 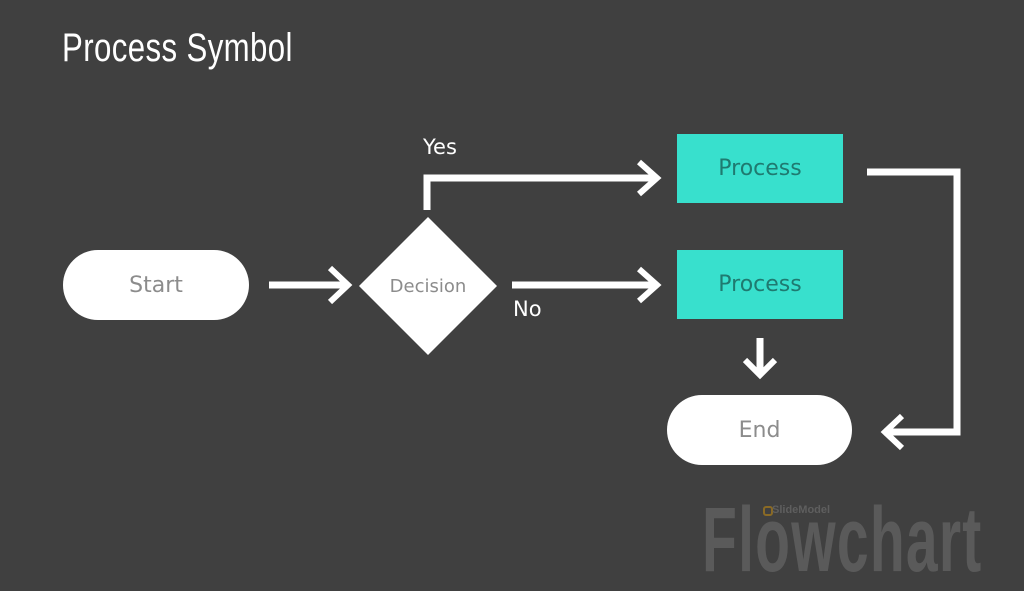 I want to click on end-label: End, so click(x=759, y=430).